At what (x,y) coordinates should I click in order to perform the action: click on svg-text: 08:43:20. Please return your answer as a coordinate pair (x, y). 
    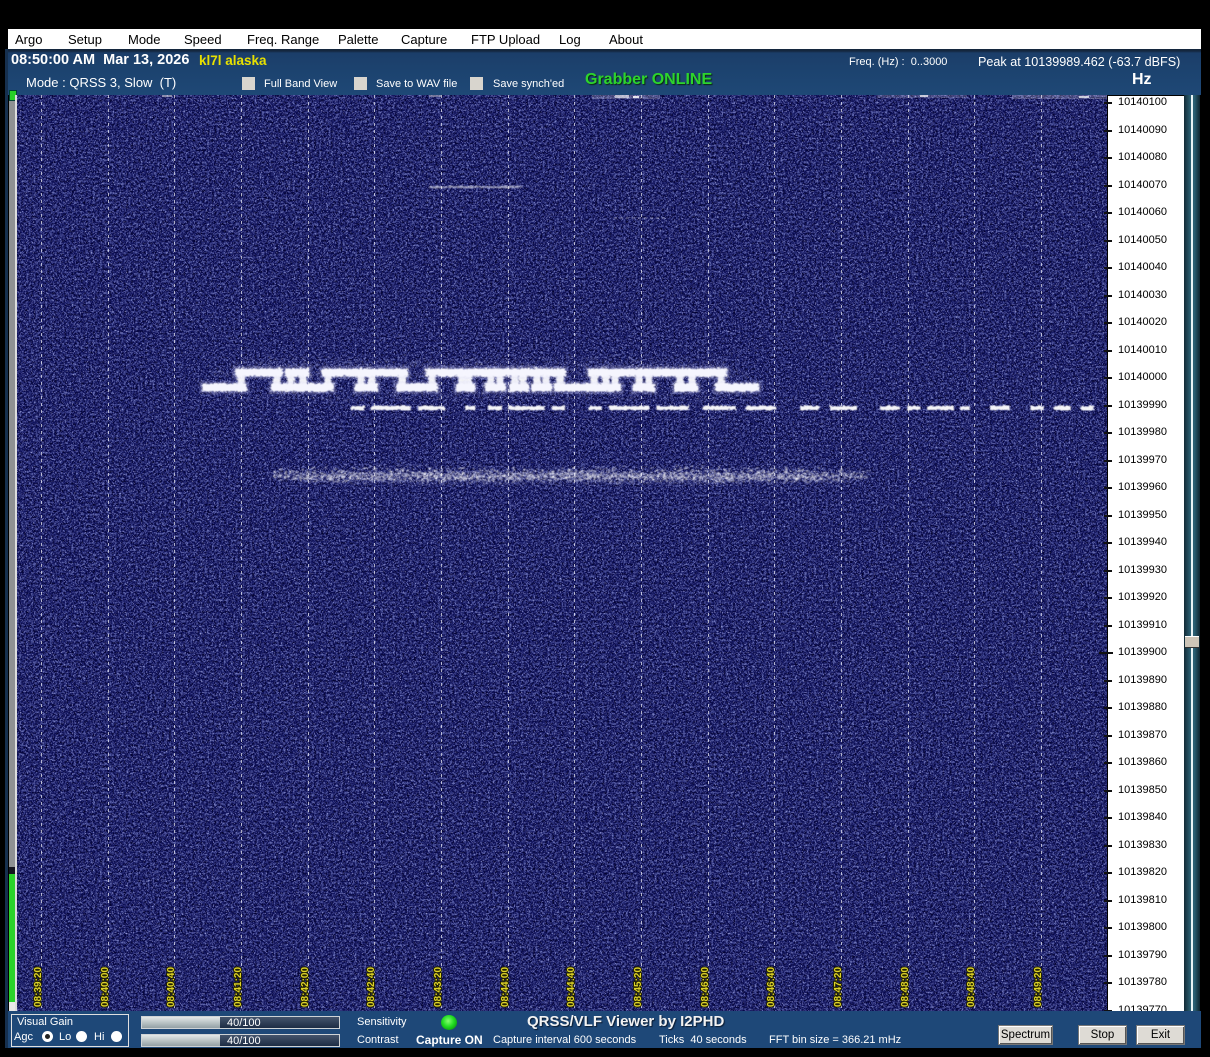
    Looking at the image, I should click on (438, 987).